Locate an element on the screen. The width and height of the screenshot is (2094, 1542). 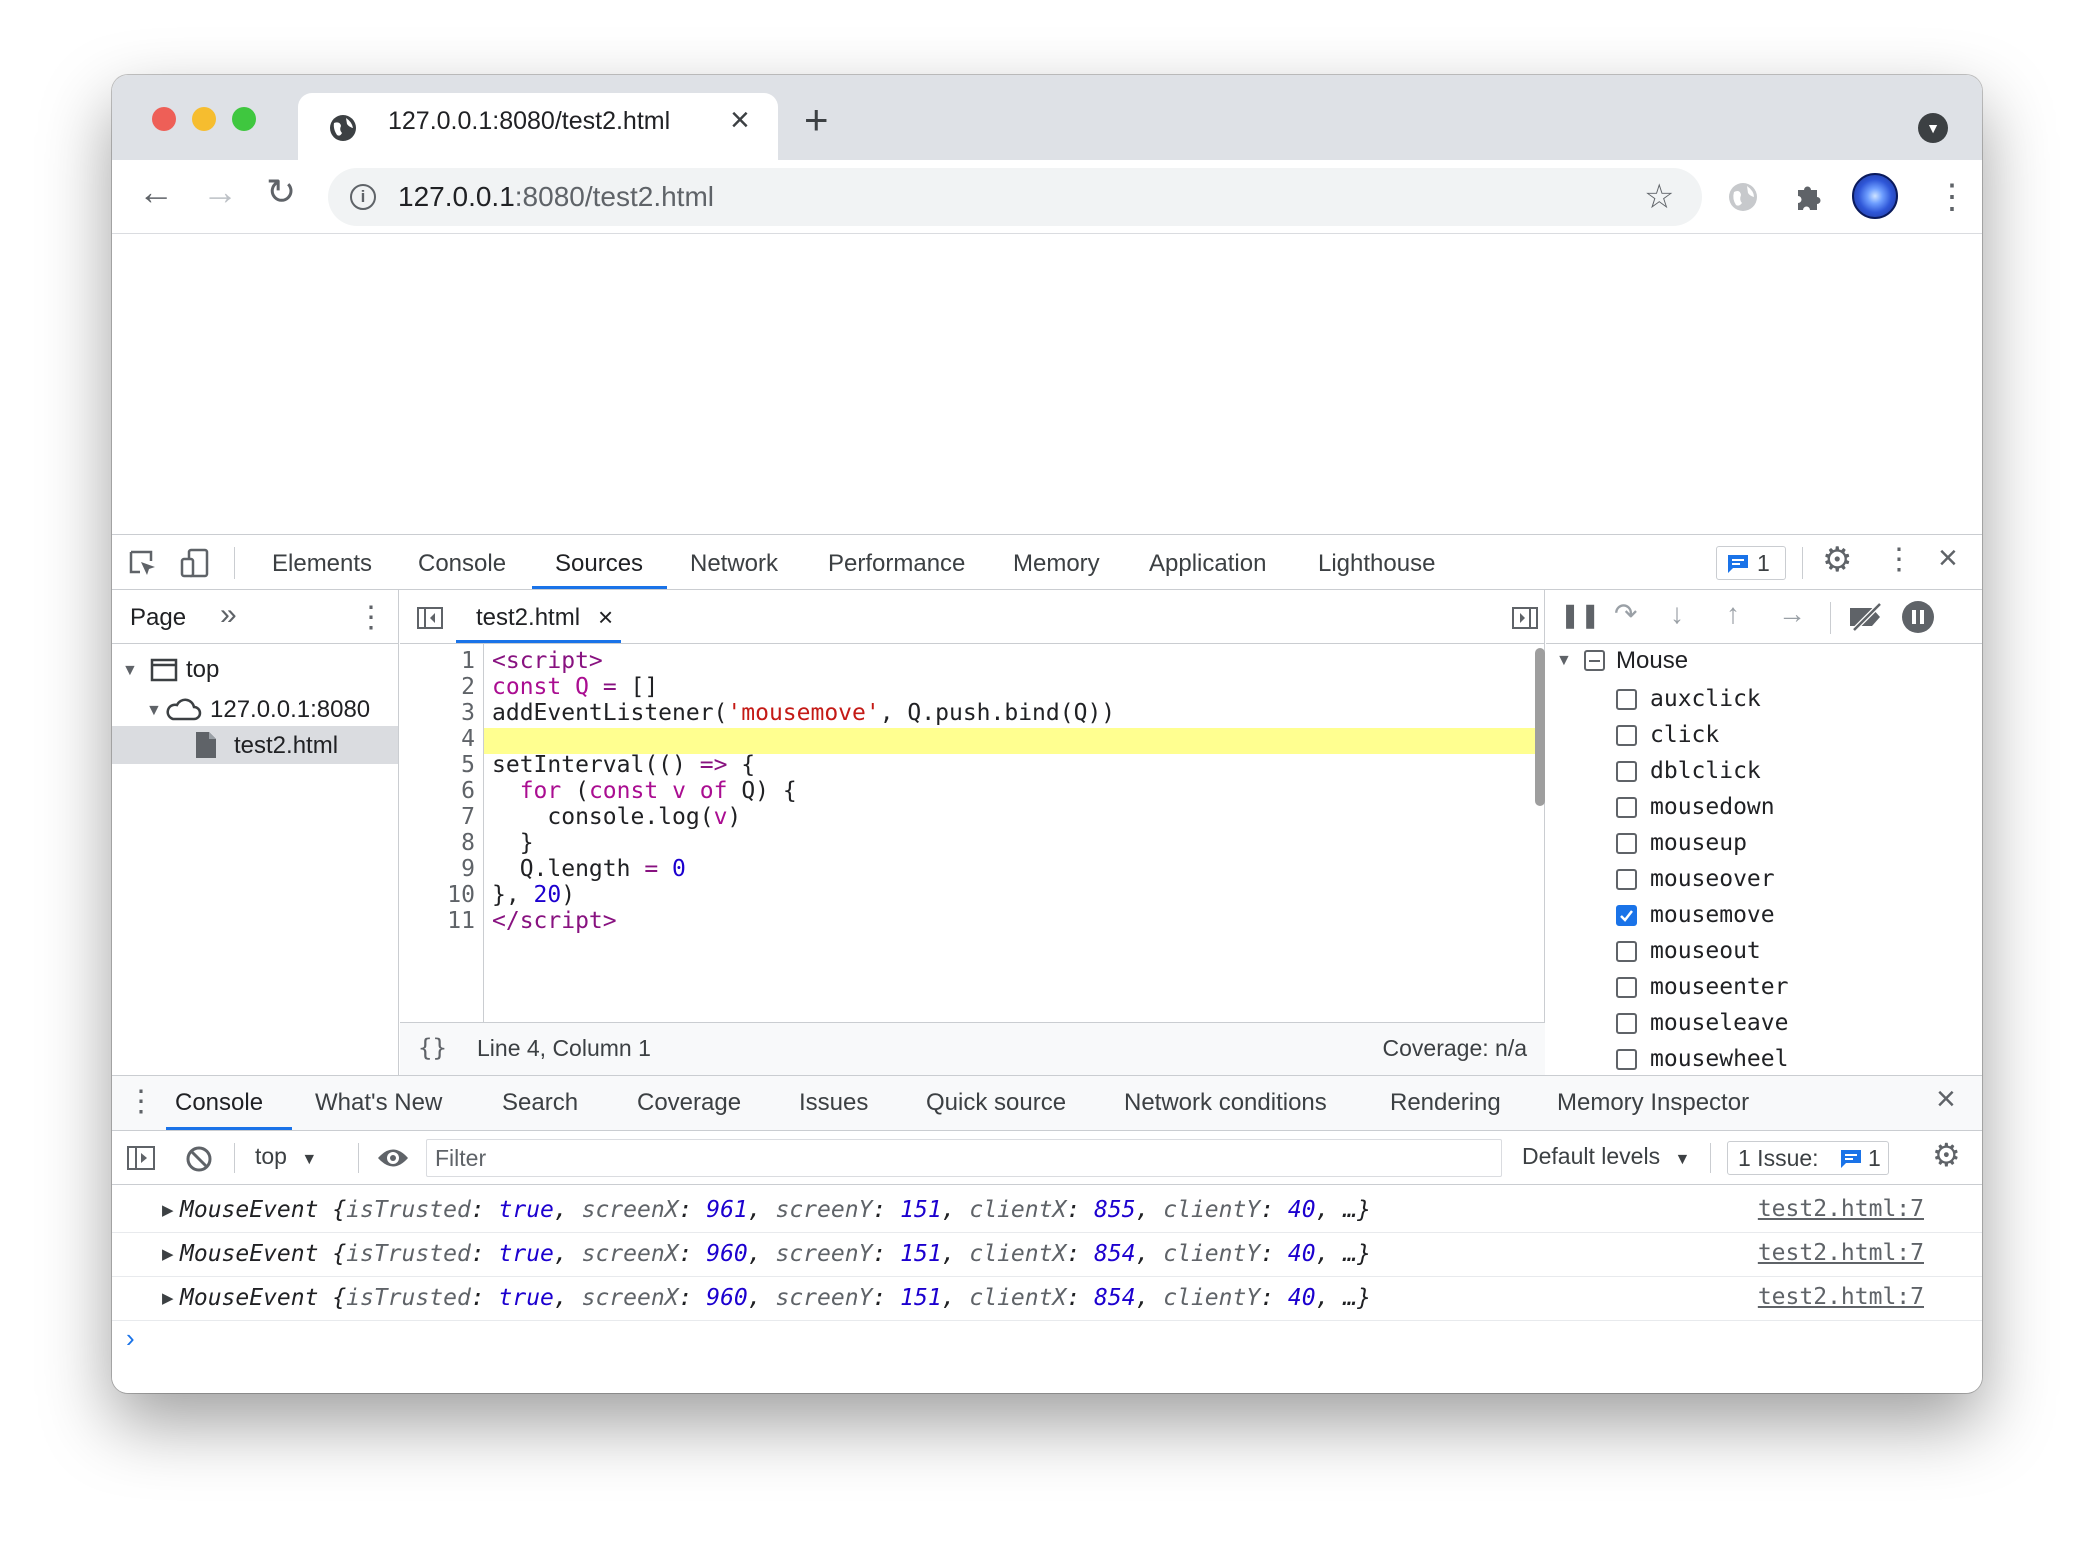
breakpoint-checkbox-mouseup is located at coordinates (1626, 843).